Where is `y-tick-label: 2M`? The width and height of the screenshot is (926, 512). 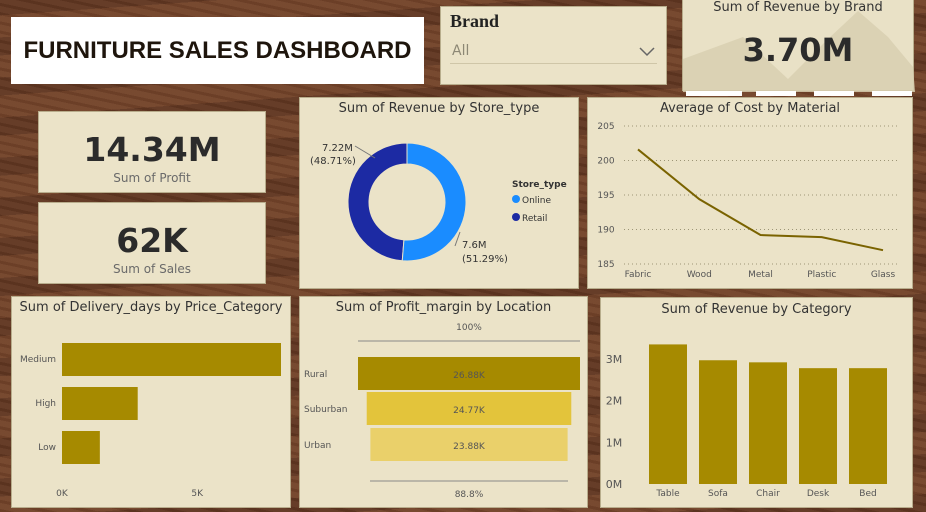 y-tick-label: 2M is located at coordinates (614, 401).